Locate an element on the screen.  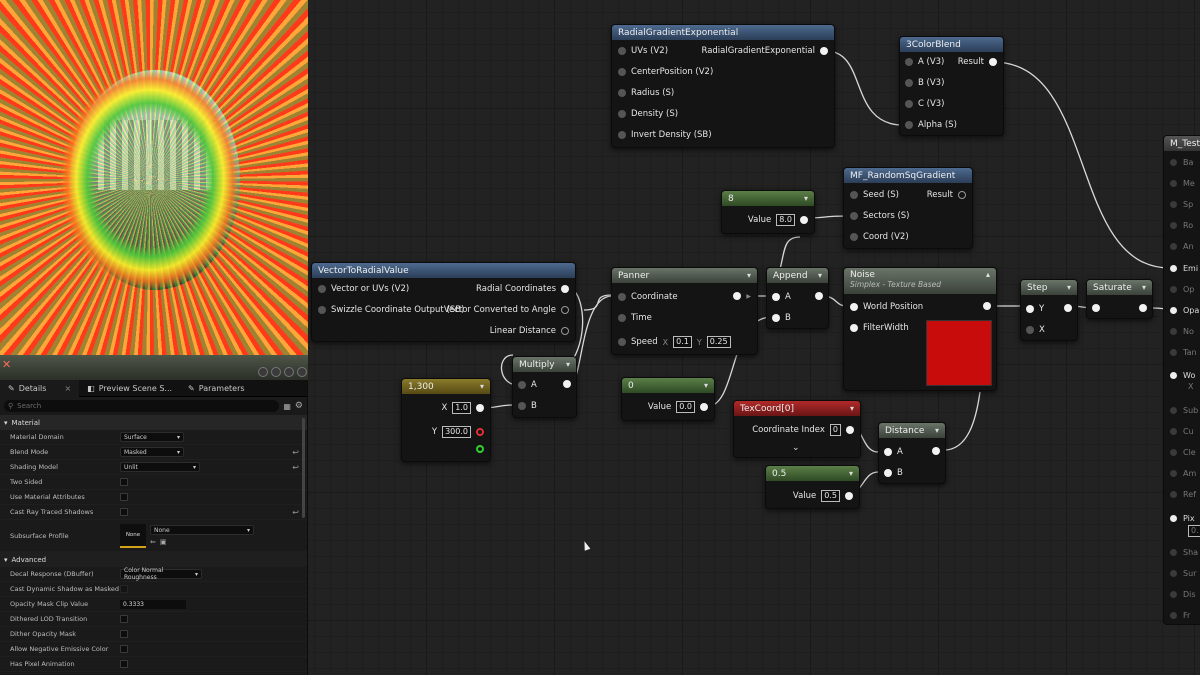
pin-a: A (V3) is located at coordinates (924, 62).